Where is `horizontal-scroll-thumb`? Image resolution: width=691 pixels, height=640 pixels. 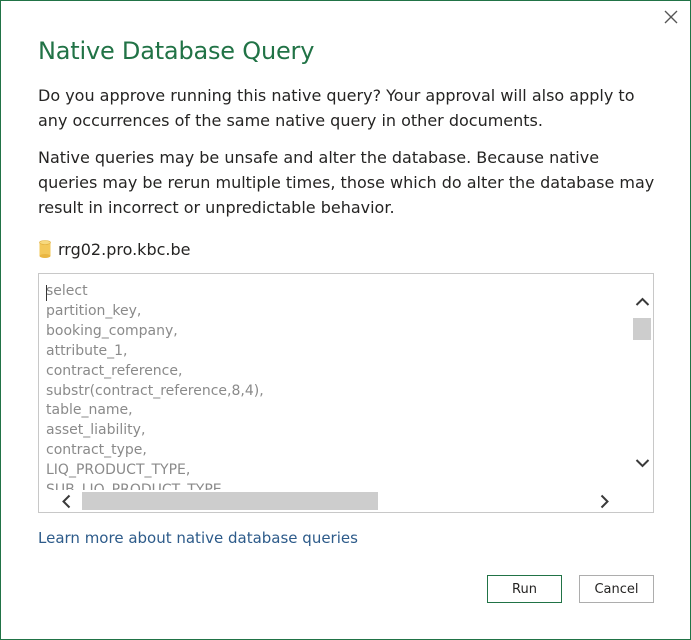 horizontal-scroll-thumb is located at coordinates (230, 501).